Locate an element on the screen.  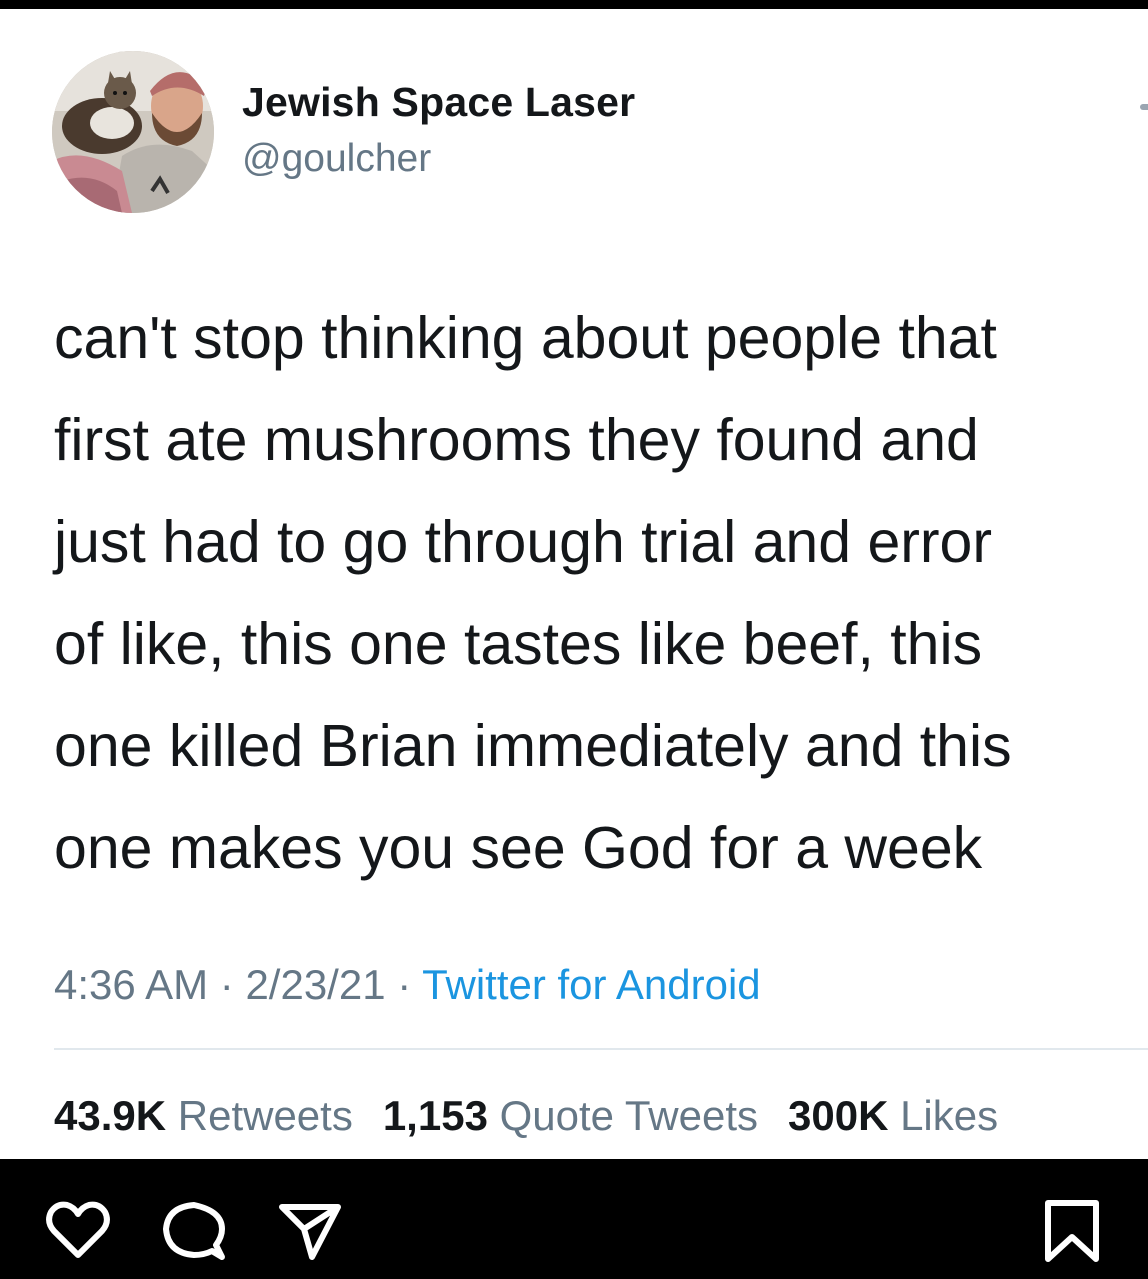
likes-count: 300K is located at coordinates (838, 1115).